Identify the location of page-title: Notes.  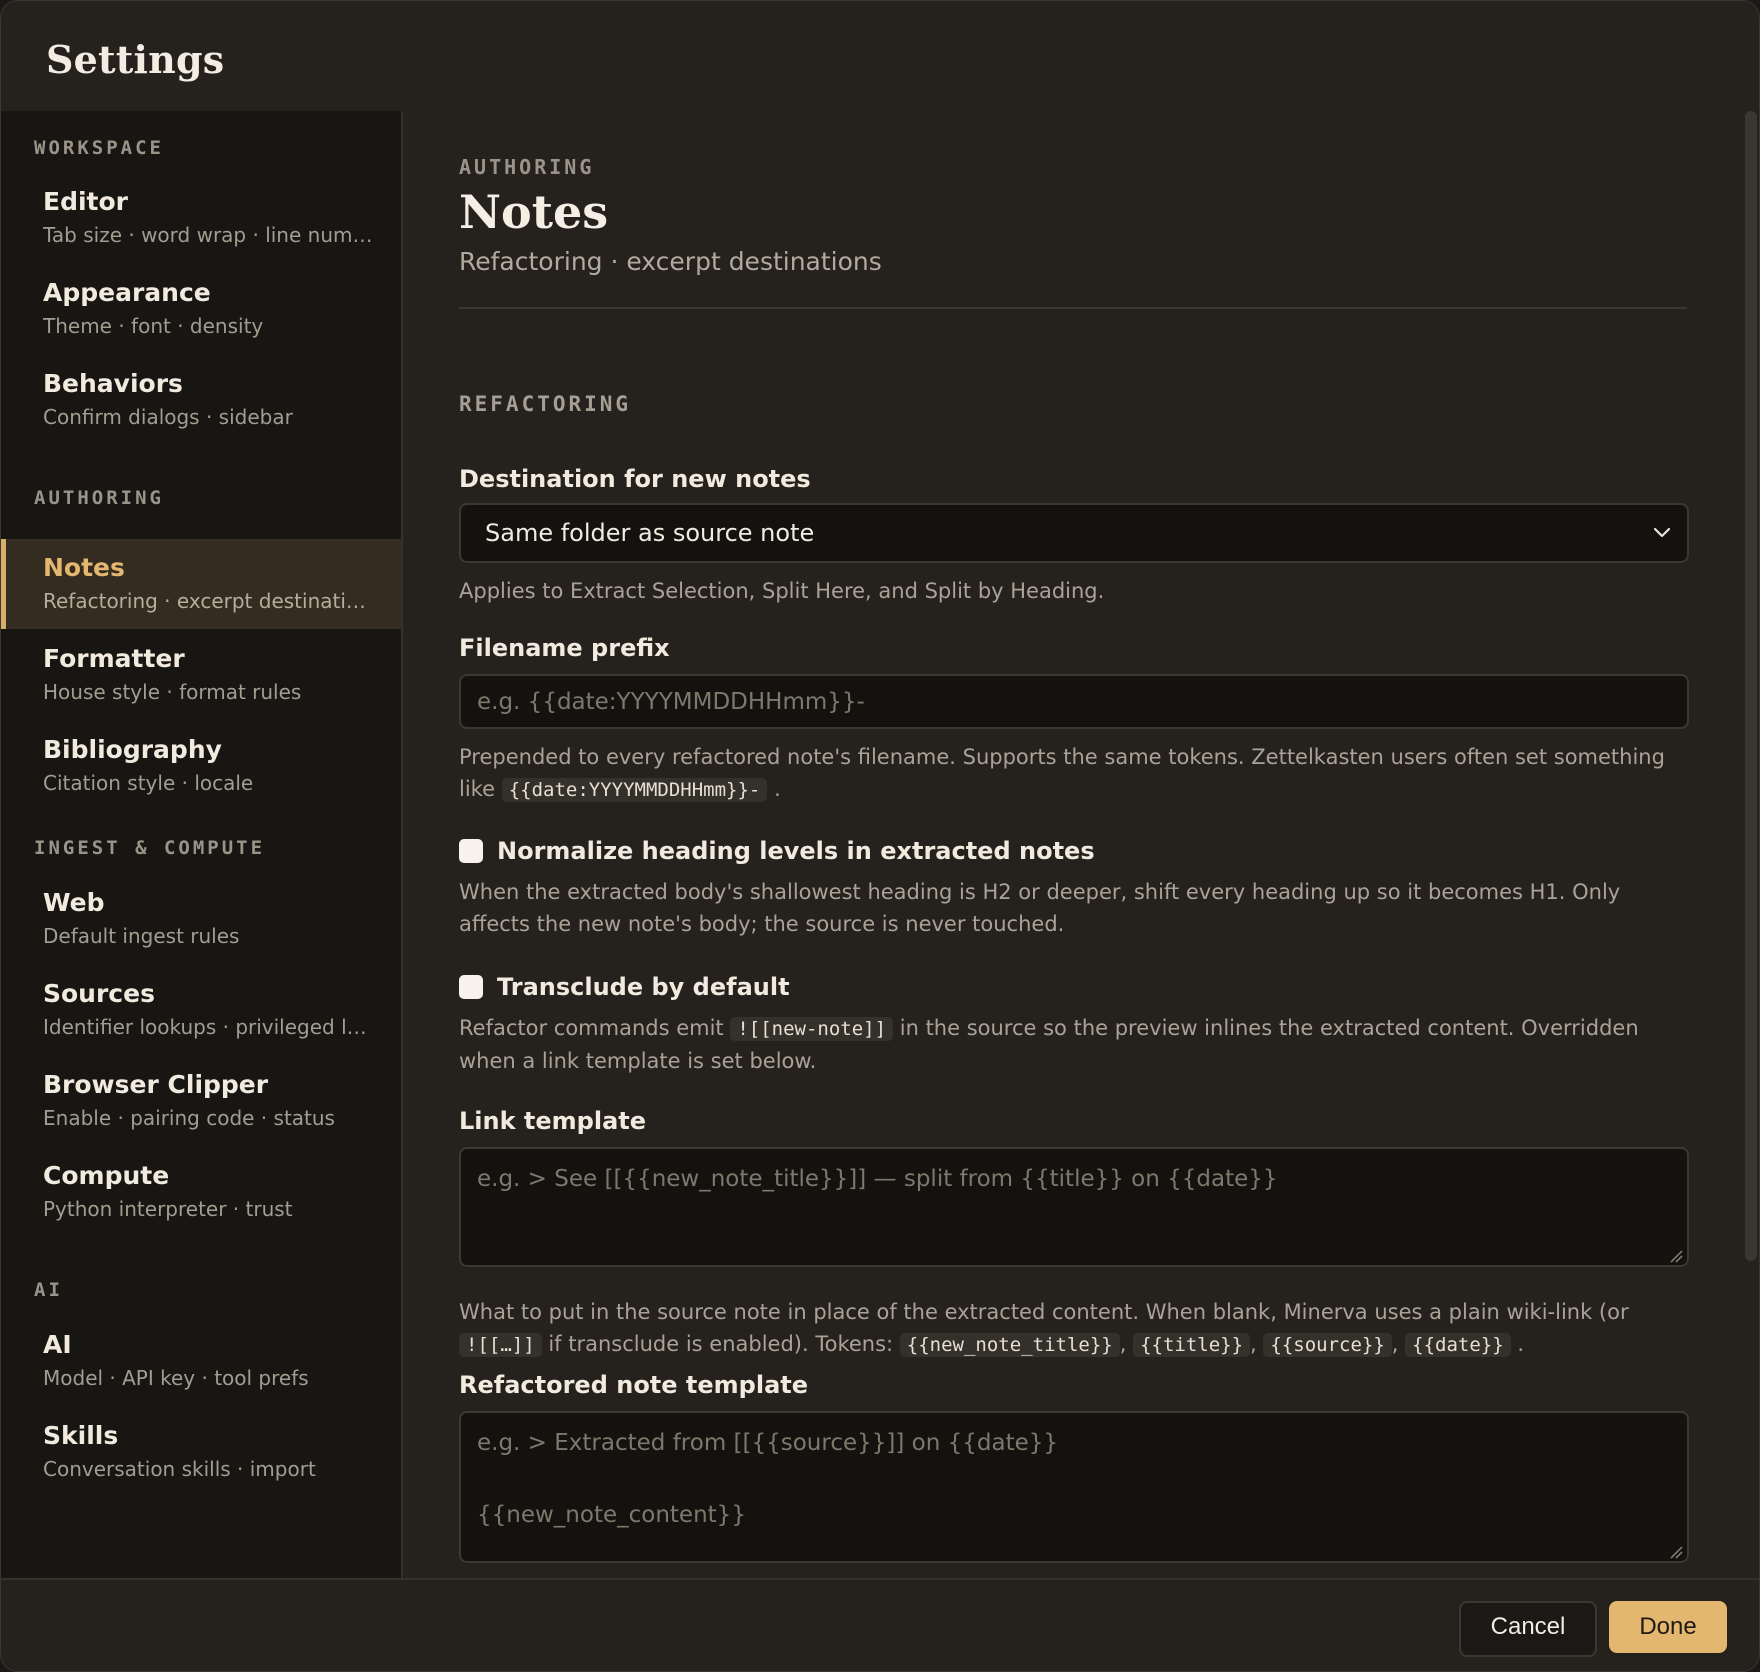
(534, 212).